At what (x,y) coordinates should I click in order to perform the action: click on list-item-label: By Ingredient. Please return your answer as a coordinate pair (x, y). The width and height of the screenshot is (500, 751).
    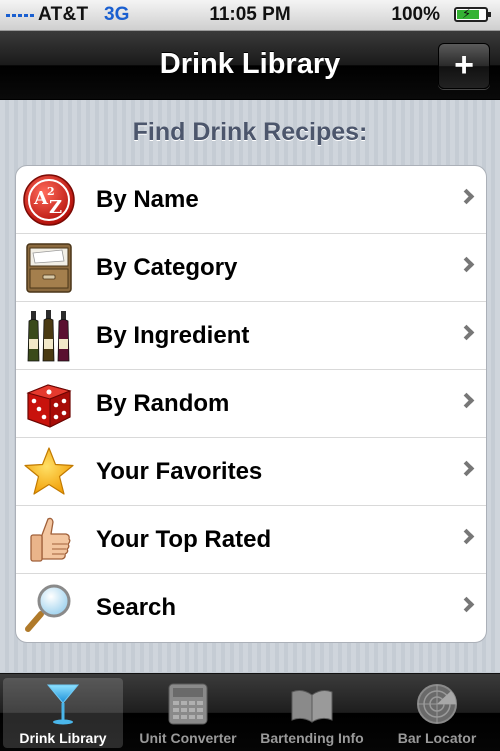
    Looking at the image, I should click on (173, 335).